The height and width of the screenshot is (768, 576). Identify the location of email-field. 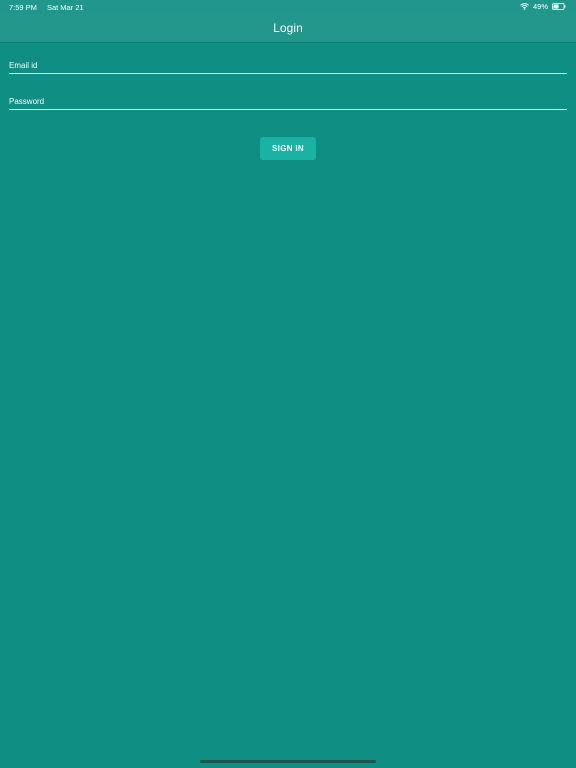
(288, 66).